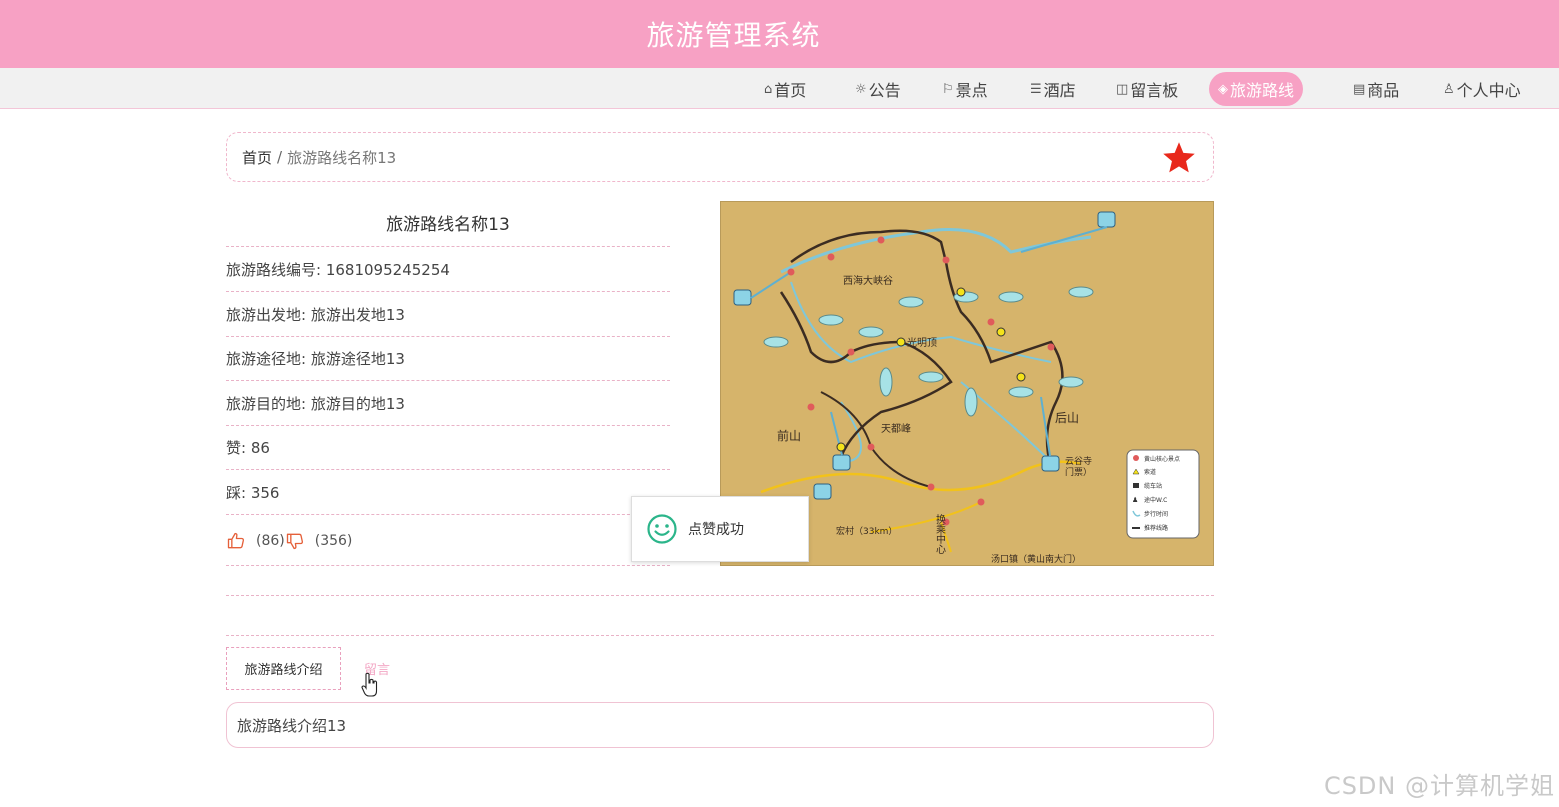 The width and height of the screenshot is (1559, 807). Describe the element at coordinates (257, 157) in the screenshot. I see `breadcrumb-home-link: 首页` at that location.